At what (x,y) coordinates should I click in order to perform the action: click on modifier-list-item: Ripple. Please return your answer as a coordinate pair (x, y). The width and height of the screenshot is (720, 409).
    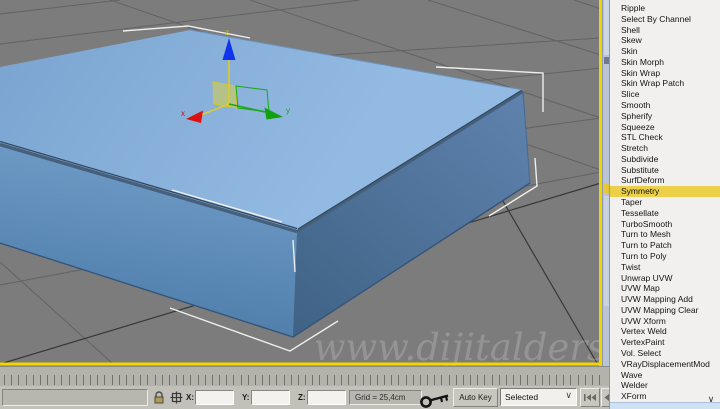
    Looking at the image, I should click on (665, 8).